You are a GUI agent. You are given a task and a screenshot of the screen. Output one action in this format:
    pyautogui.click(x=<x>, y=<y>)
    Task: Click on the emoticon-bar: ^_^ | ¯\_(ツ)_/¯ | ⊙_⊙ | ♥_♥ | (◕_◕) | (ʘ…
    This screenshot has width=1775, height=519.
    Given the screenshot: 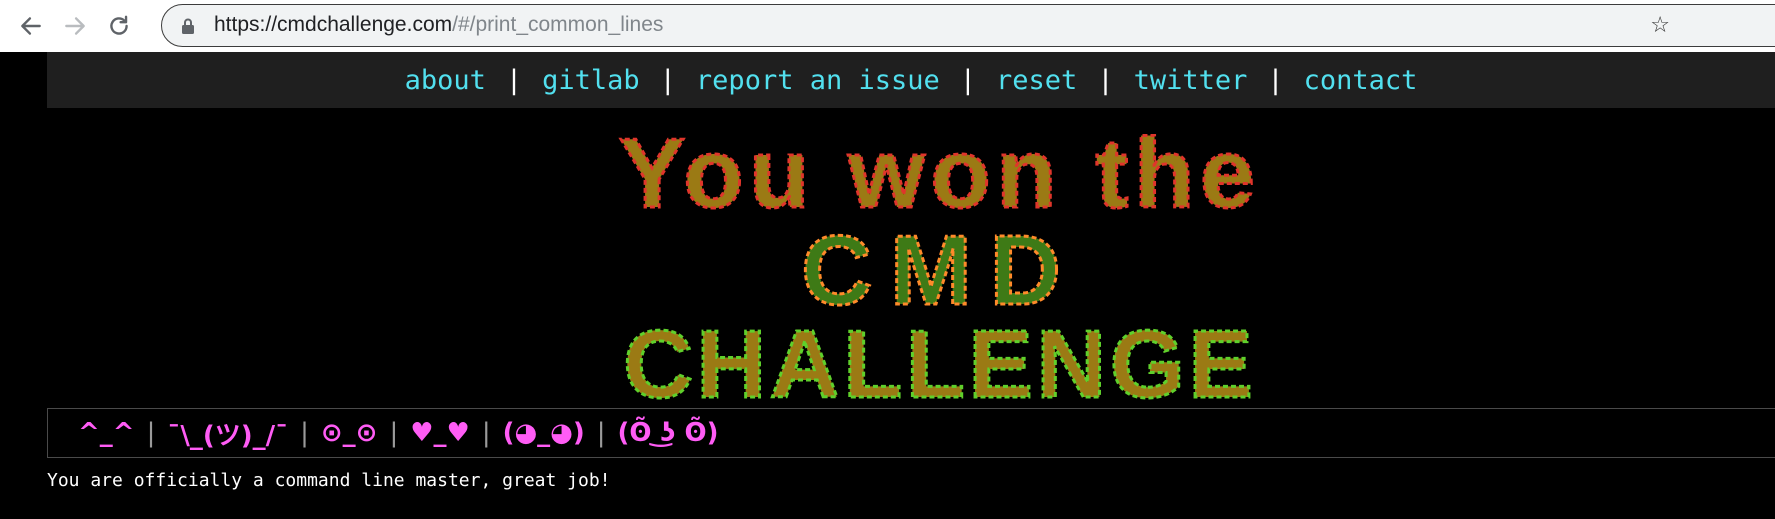 What is the action you would take?
    pyautogui.click(x=911, y=433)
    